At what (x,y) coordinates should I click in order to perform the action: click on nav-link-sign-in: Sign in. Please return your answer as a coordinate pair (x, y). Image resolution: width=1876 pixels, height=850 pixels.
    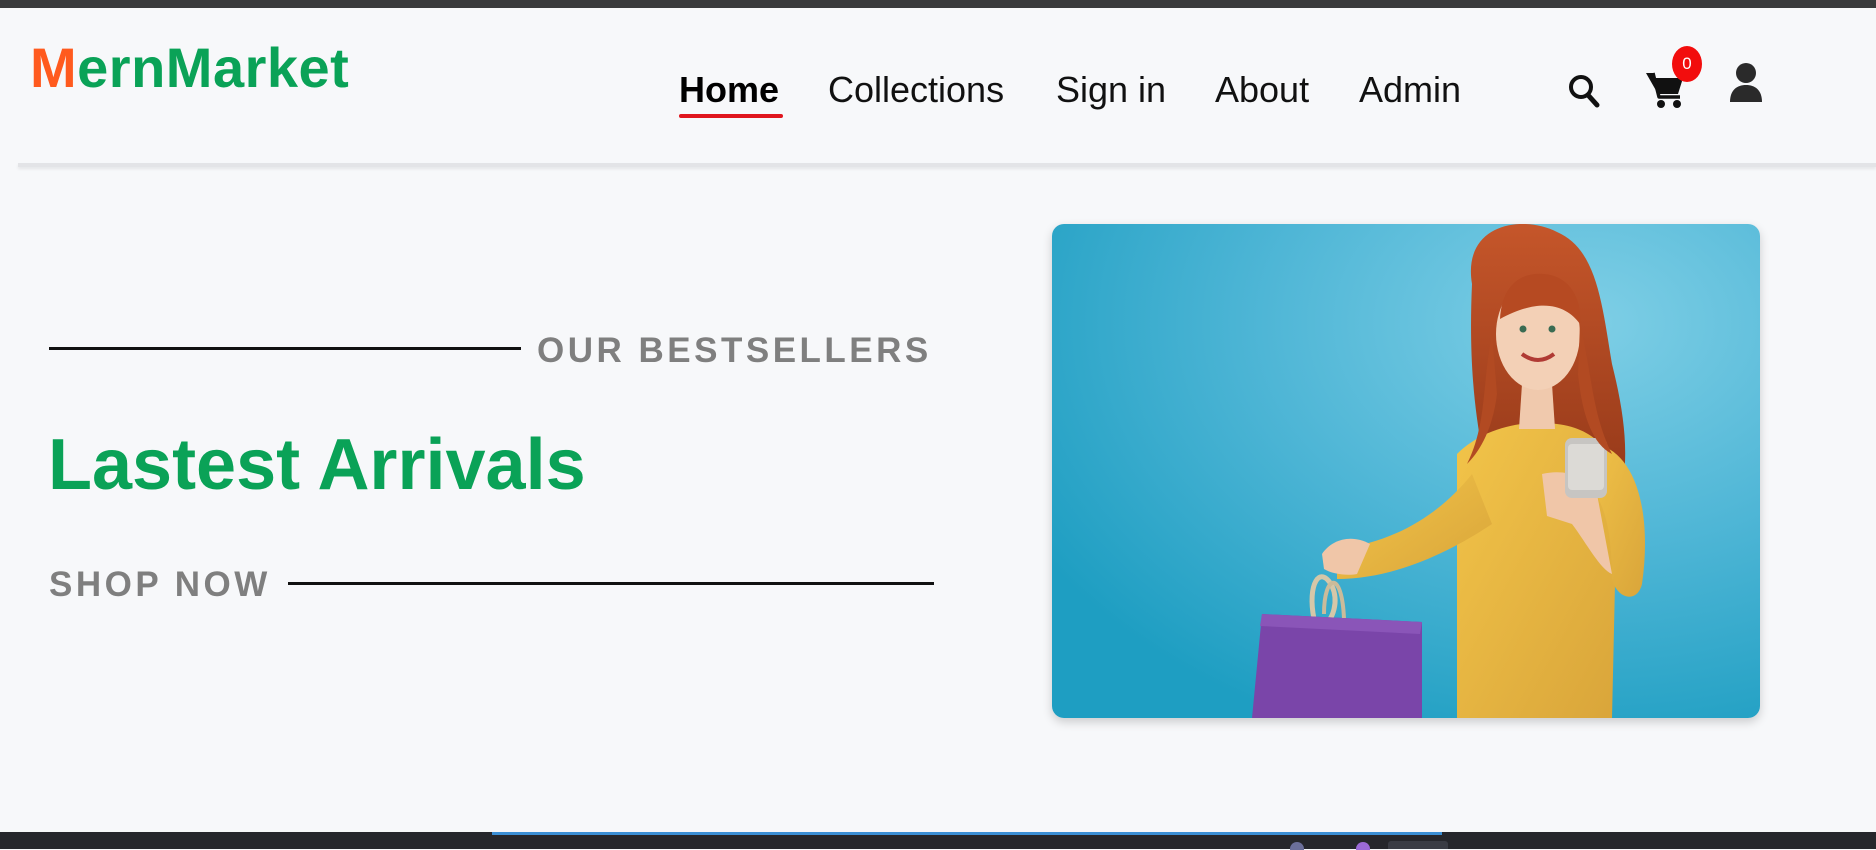
    Looking at the image, I should click on (1111, 89).